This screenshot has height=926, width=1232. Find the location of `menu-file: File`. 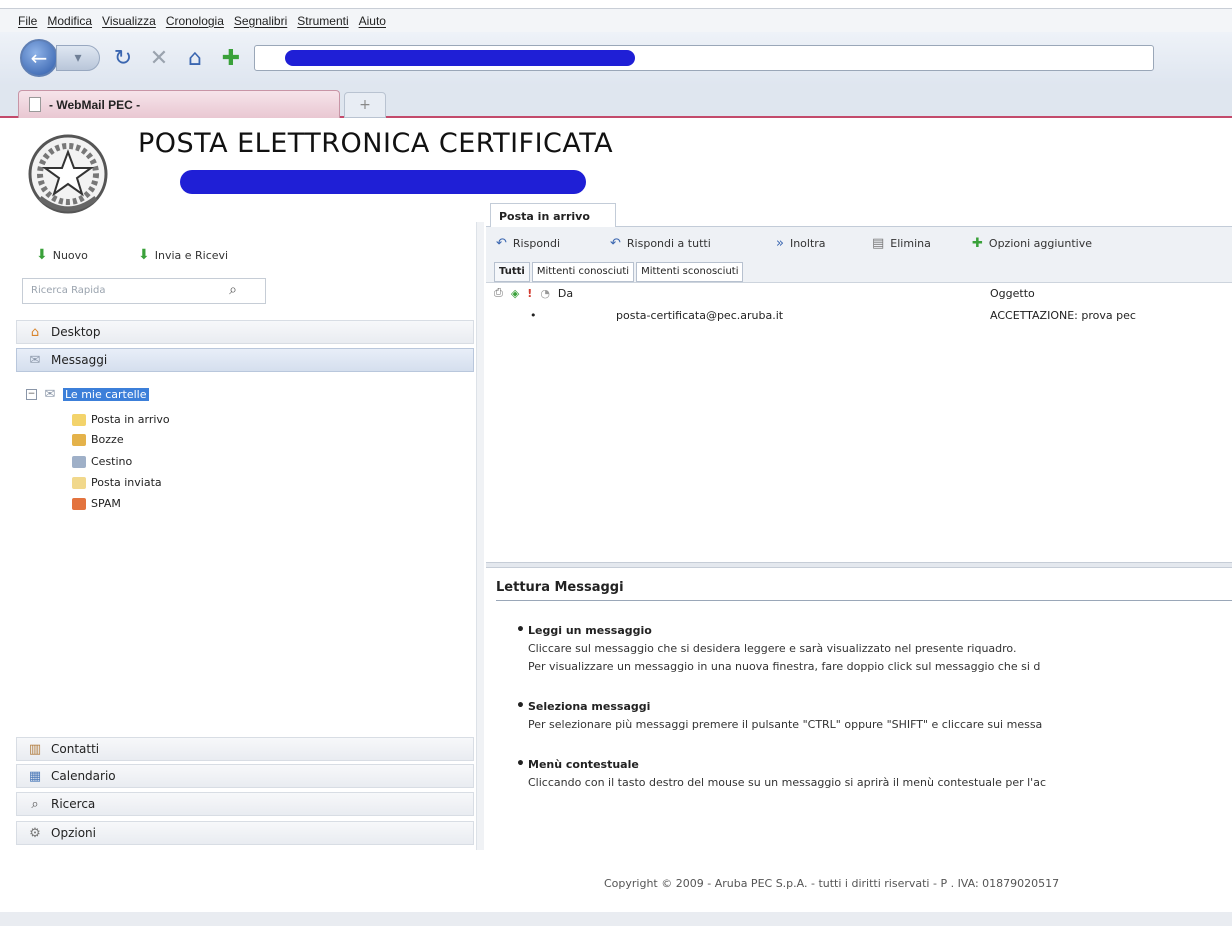

menu-file: File is located at coordinates (27, 21).